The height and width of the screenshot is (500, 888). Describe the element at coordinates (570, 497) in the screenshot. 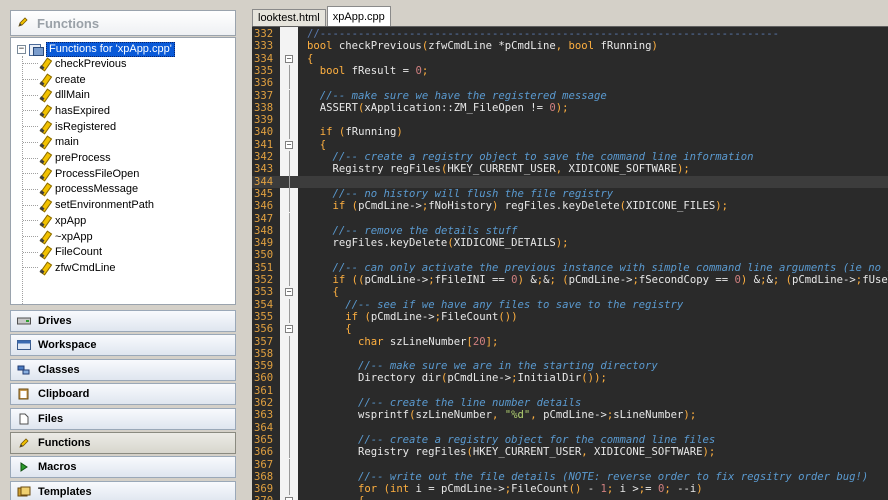

I see `code-line: 370− {` at that location.